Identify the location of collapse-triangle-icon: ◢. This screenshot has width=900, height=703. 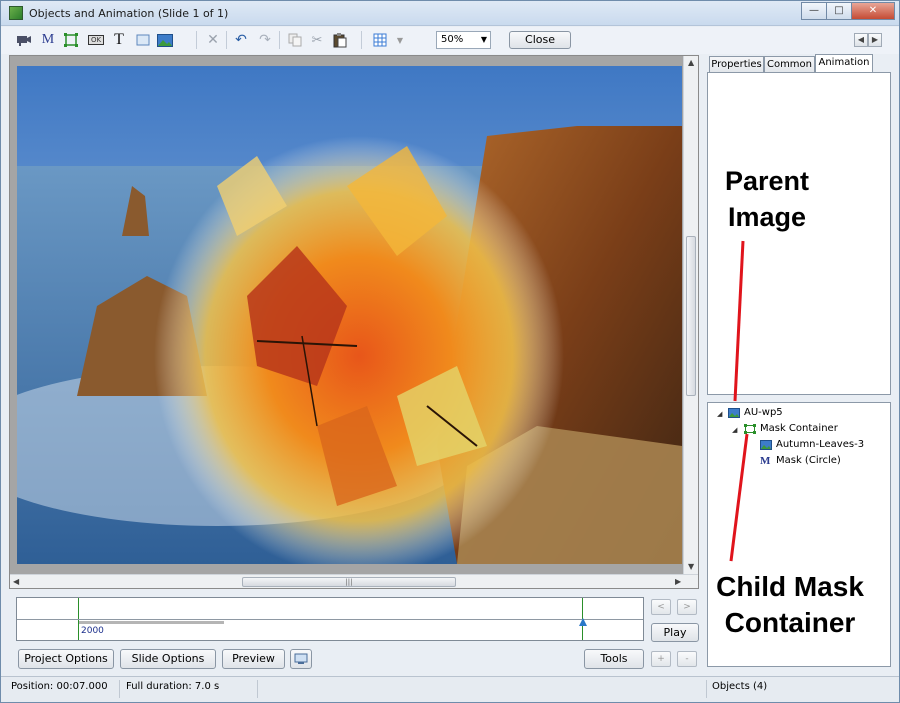
(719, 414).